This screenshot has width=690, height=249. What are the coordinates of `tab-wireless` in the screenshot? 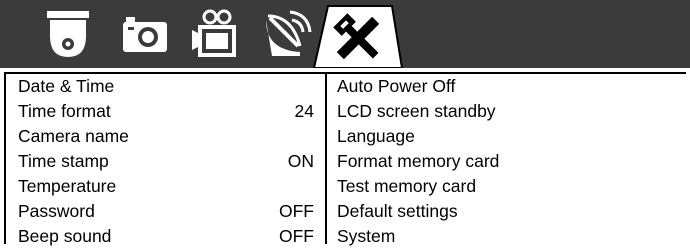 It's located at (289, 34).